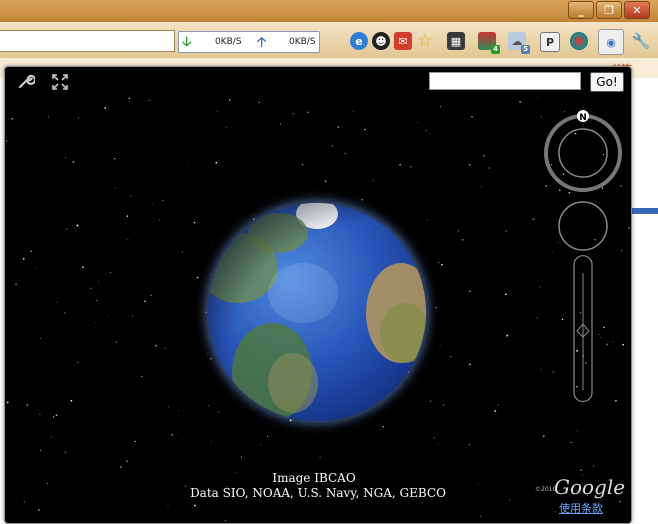 The image size is (658, 524). Describe the element at coordinates (550, 42) in the screenshot. I see `p-icon: P` at that location.